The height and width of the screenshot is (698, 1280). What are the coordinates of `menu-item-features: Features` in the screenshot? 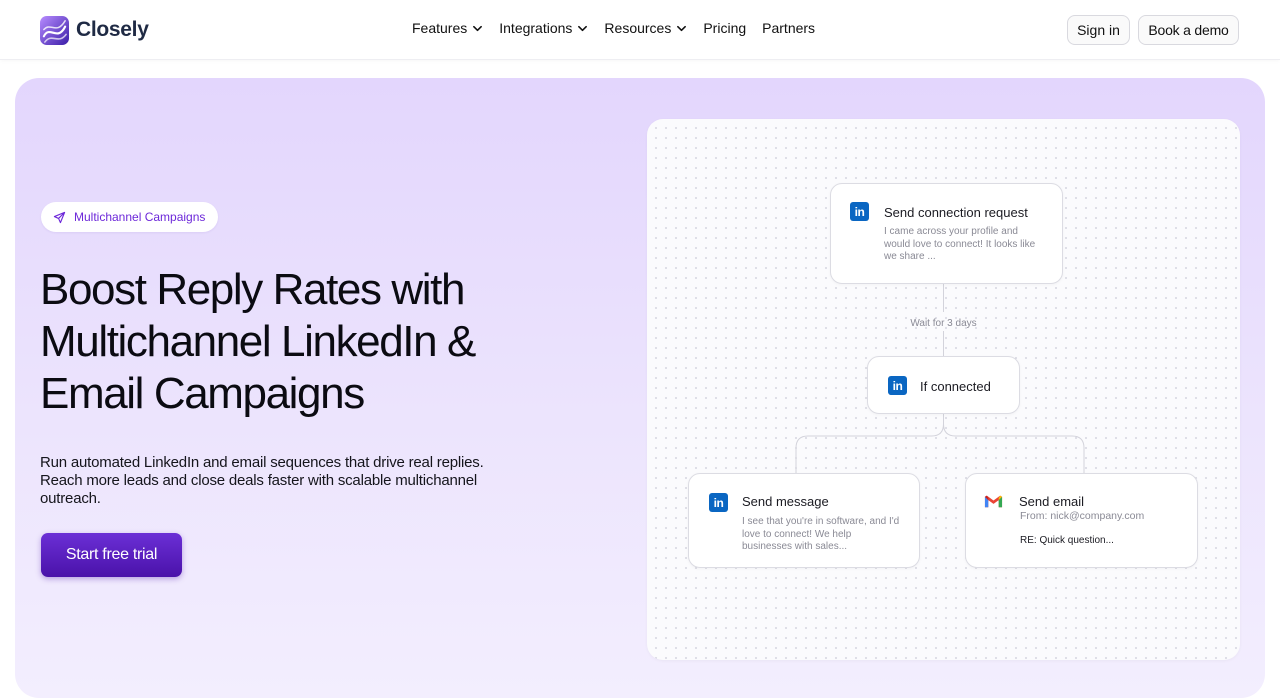 It's located at (447, 28).